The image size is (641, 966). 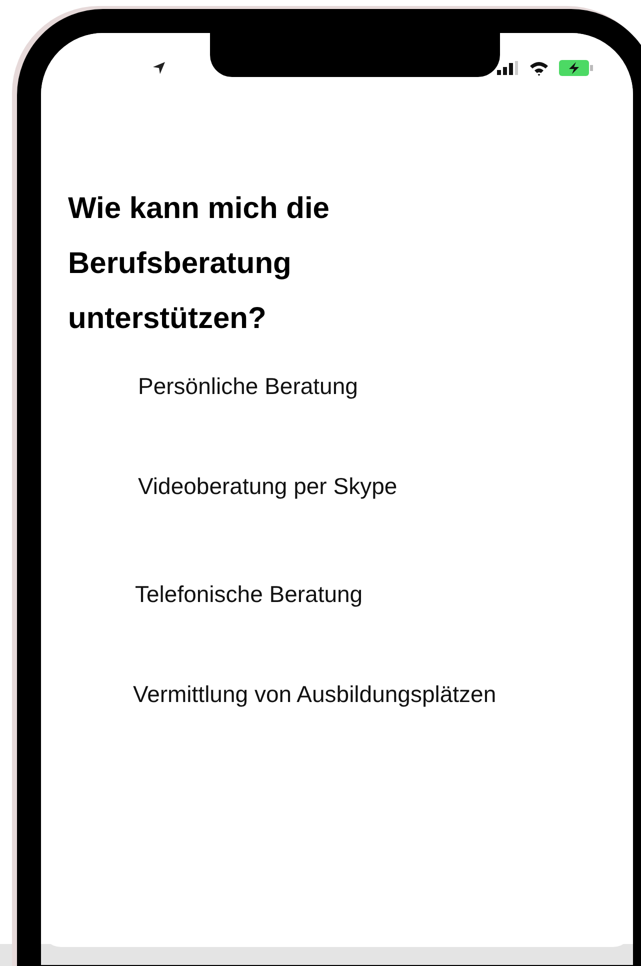 I want to click on signal-icon, so click(x=508, y=68).